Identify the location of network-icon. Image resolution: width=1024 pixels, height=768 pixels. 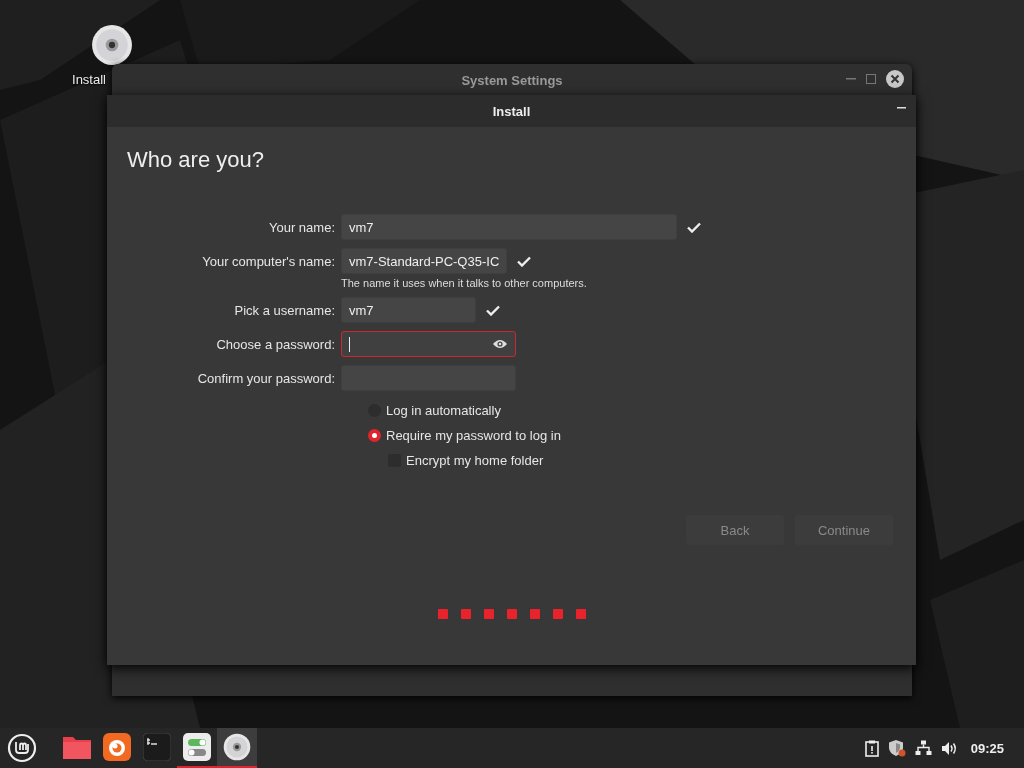
(923, 748).